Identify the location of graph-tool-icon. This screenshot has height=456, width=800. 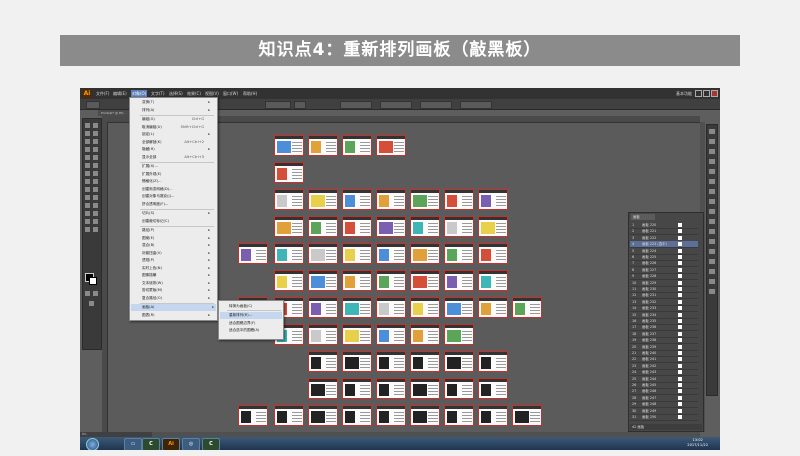
(95, 213).